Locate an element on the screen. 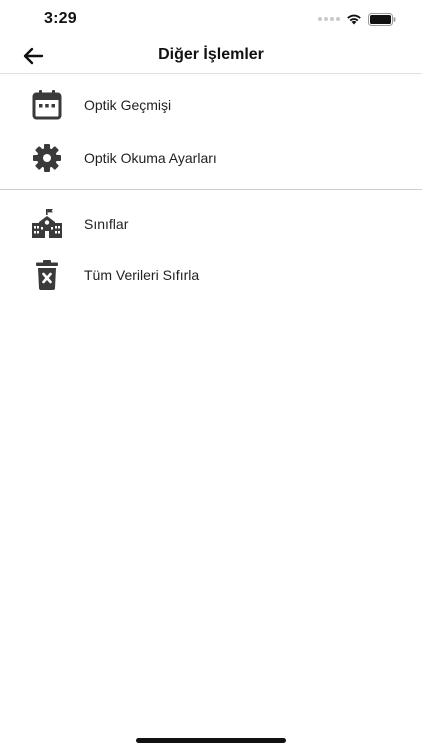  cellular-signal-icon is located at coordinates (329, 19).